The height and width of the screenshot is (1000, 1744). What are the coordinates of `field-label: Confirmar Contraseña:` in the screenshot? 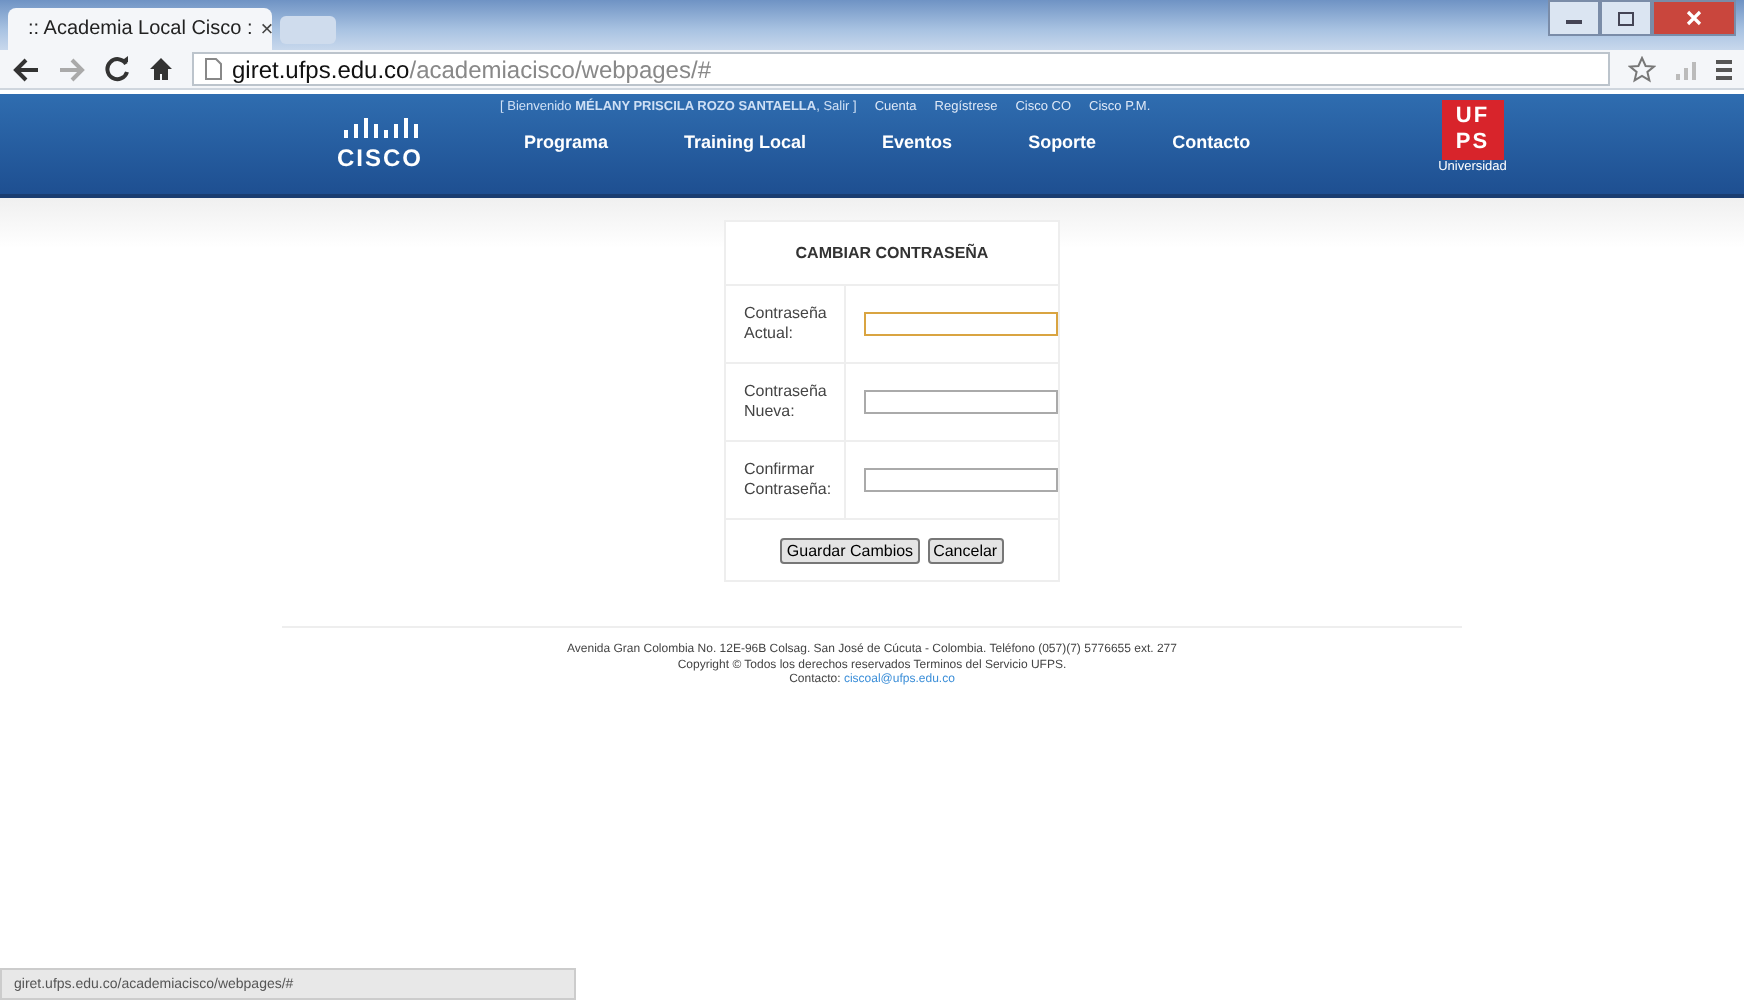 It's located at (786, 480).